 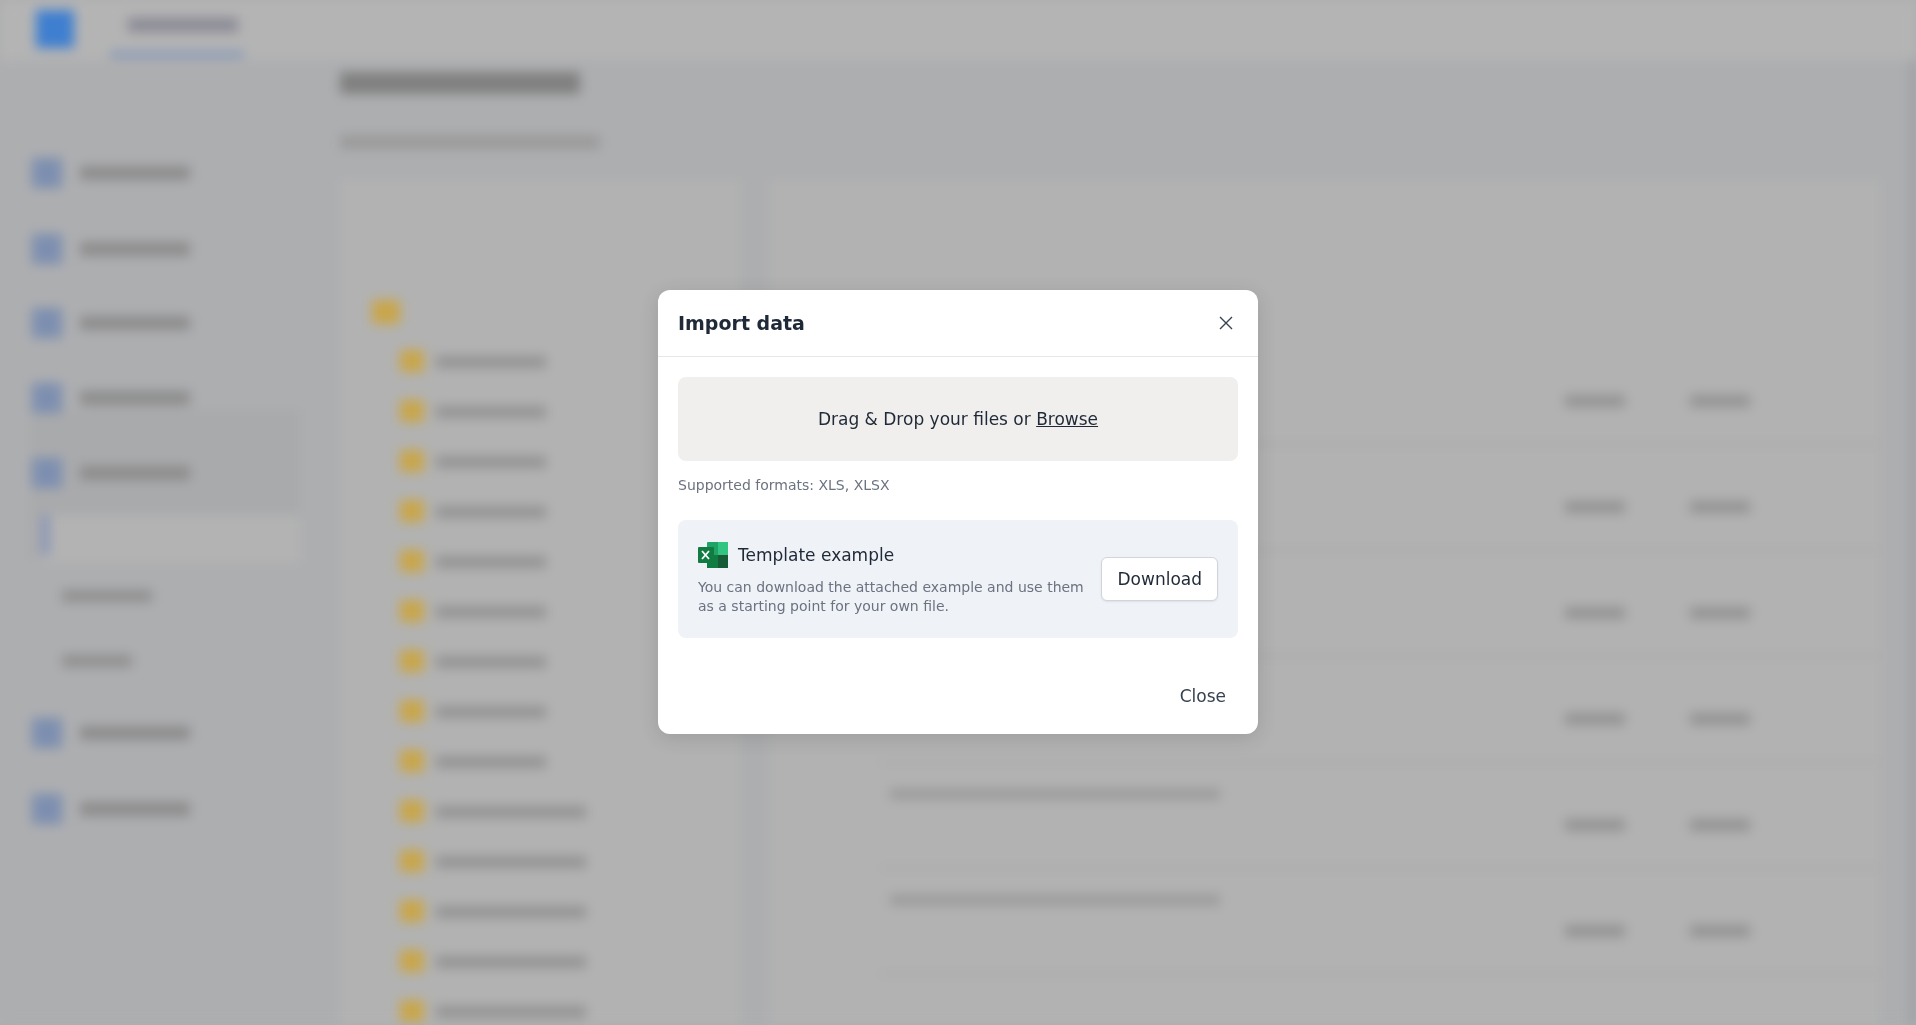 I want to click on dialog-title: Import data, so click(x=741, y=323).